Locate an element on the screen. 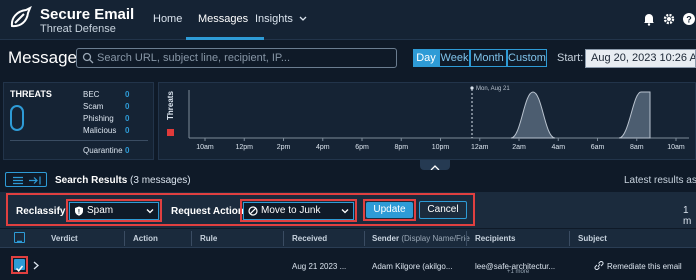 The height and width of the screenshot is (280, 696). request-action-value: Move to Junk is located at coordinates (291, 210).